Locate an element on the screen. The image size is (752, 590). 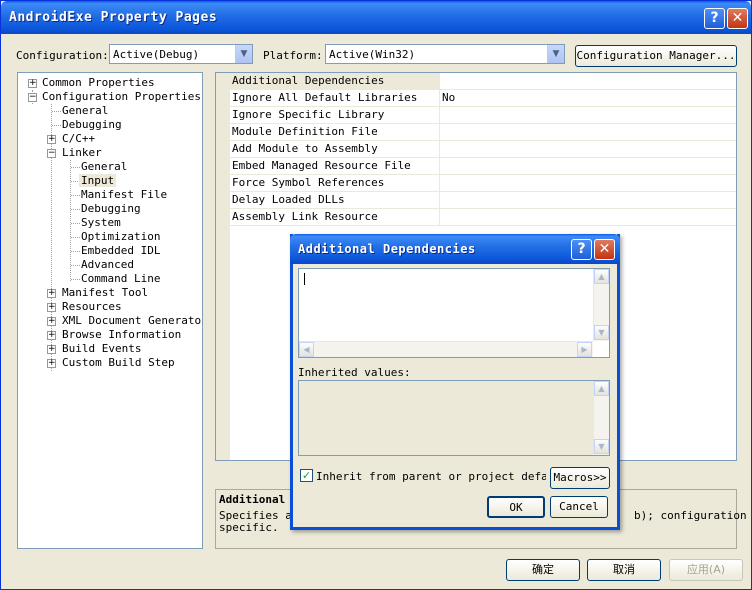
platform-combo: Active(Win32) ▼ is located at coordinates (445, 54).